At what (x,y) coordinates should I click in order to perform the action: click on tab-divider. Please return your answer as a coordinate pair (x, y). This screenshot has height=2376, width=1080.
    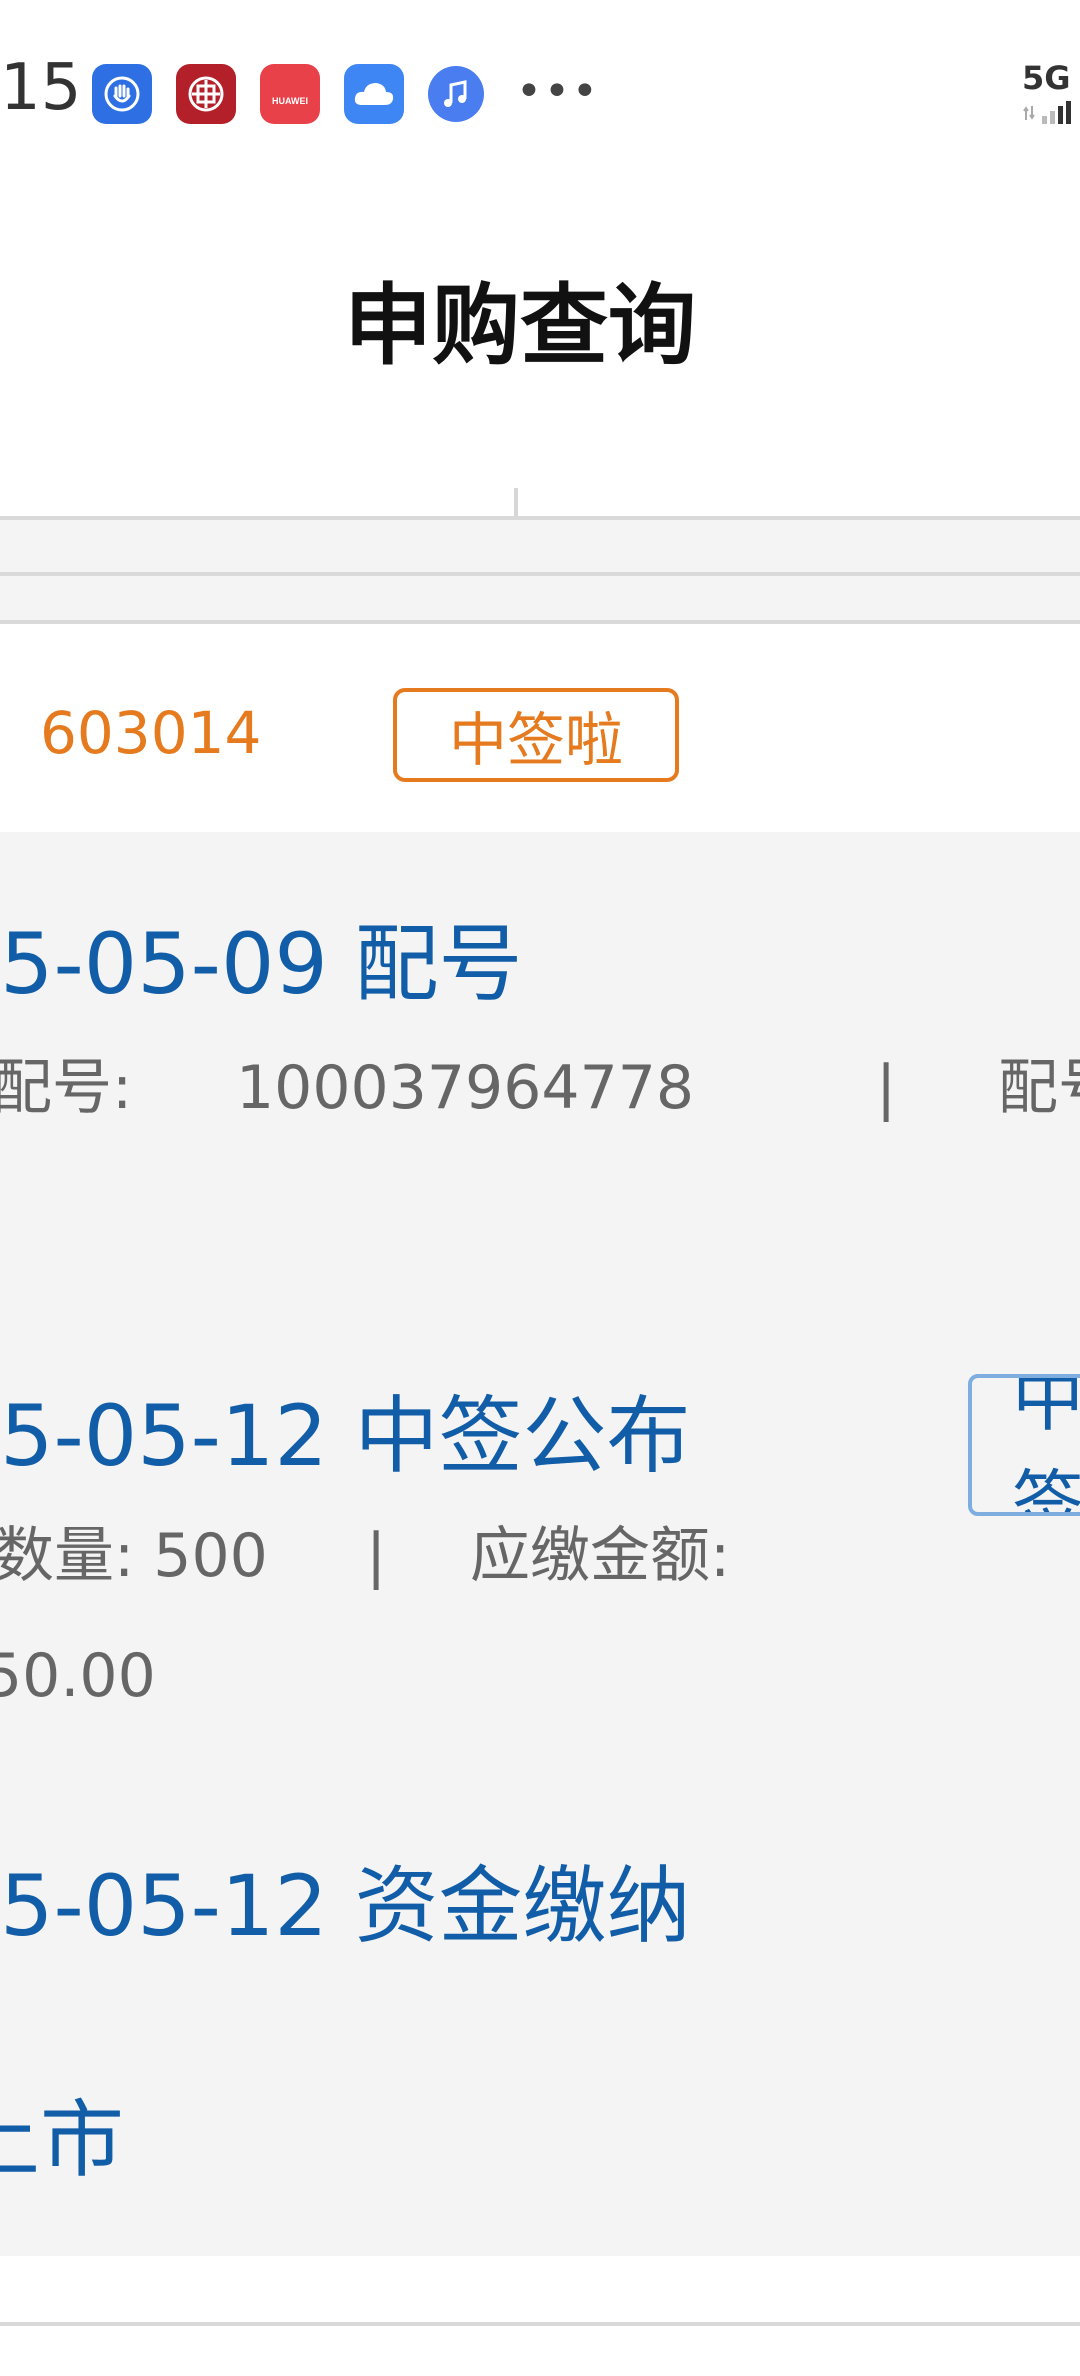
    Looking at the image, I should click on (516, 503).